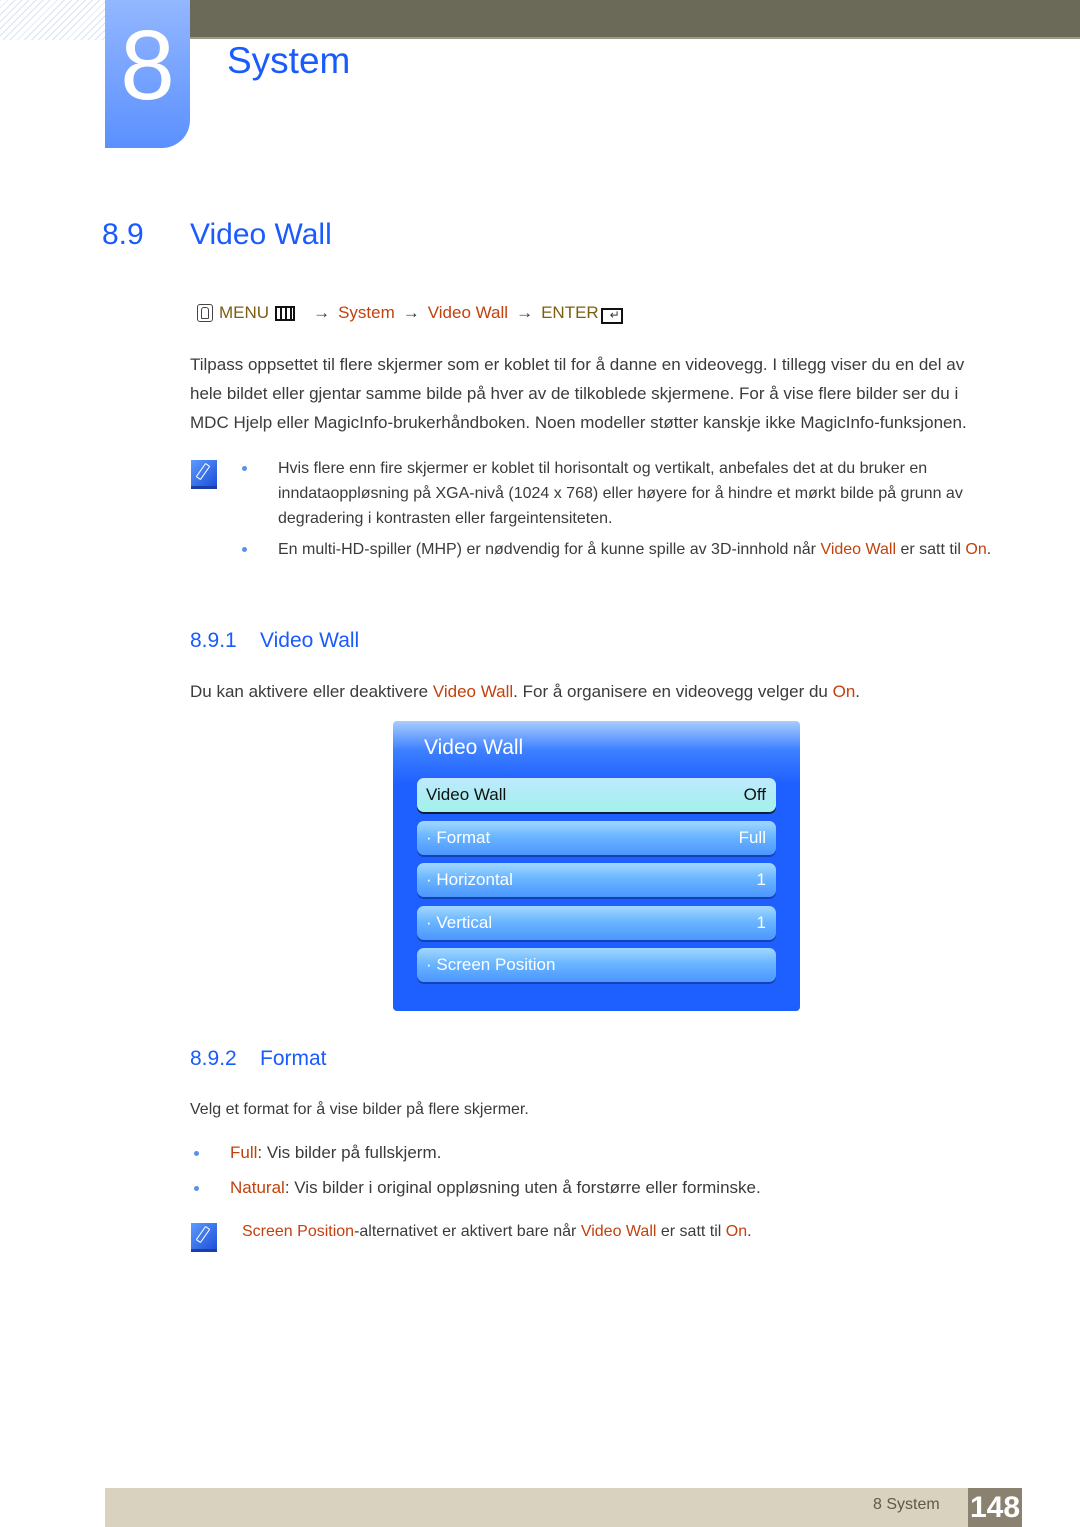 The height and width of the screenshot is (1527, 1080). I want to click on osd-item-label: · Vertical, so click(459, 922).